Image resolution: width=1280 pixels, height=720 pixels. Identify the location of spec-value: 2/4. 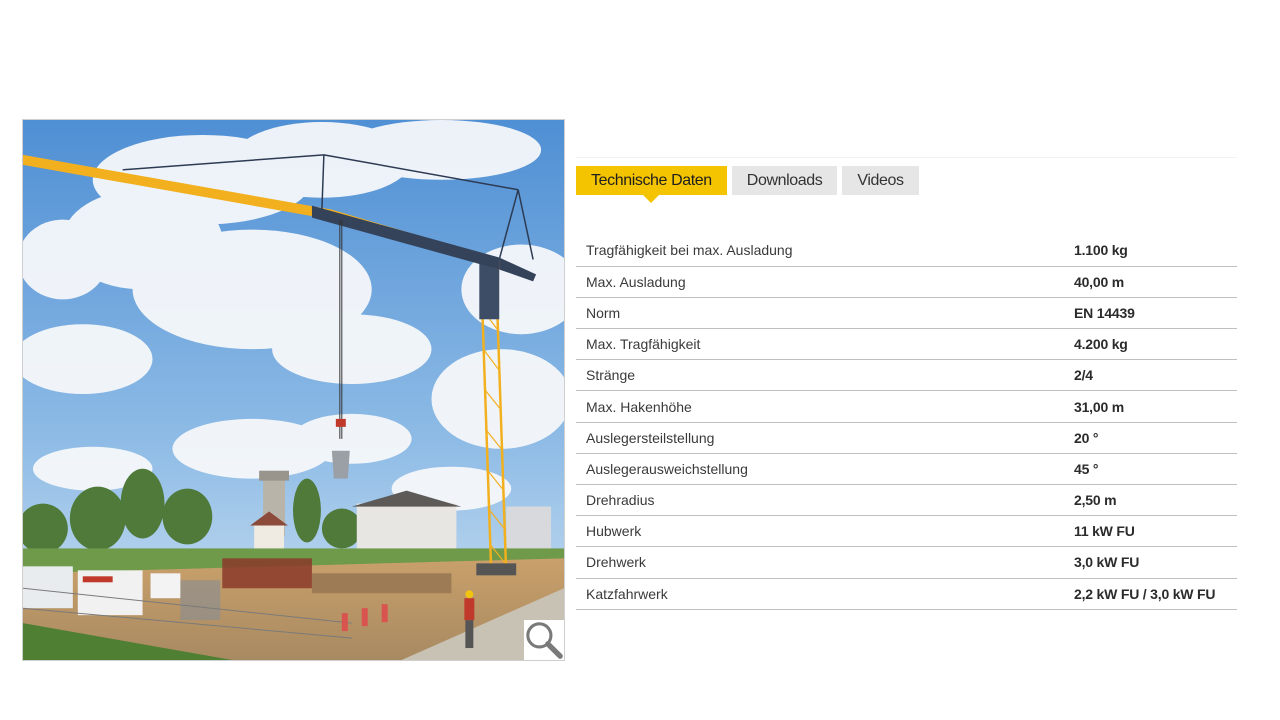
(1151, 375).